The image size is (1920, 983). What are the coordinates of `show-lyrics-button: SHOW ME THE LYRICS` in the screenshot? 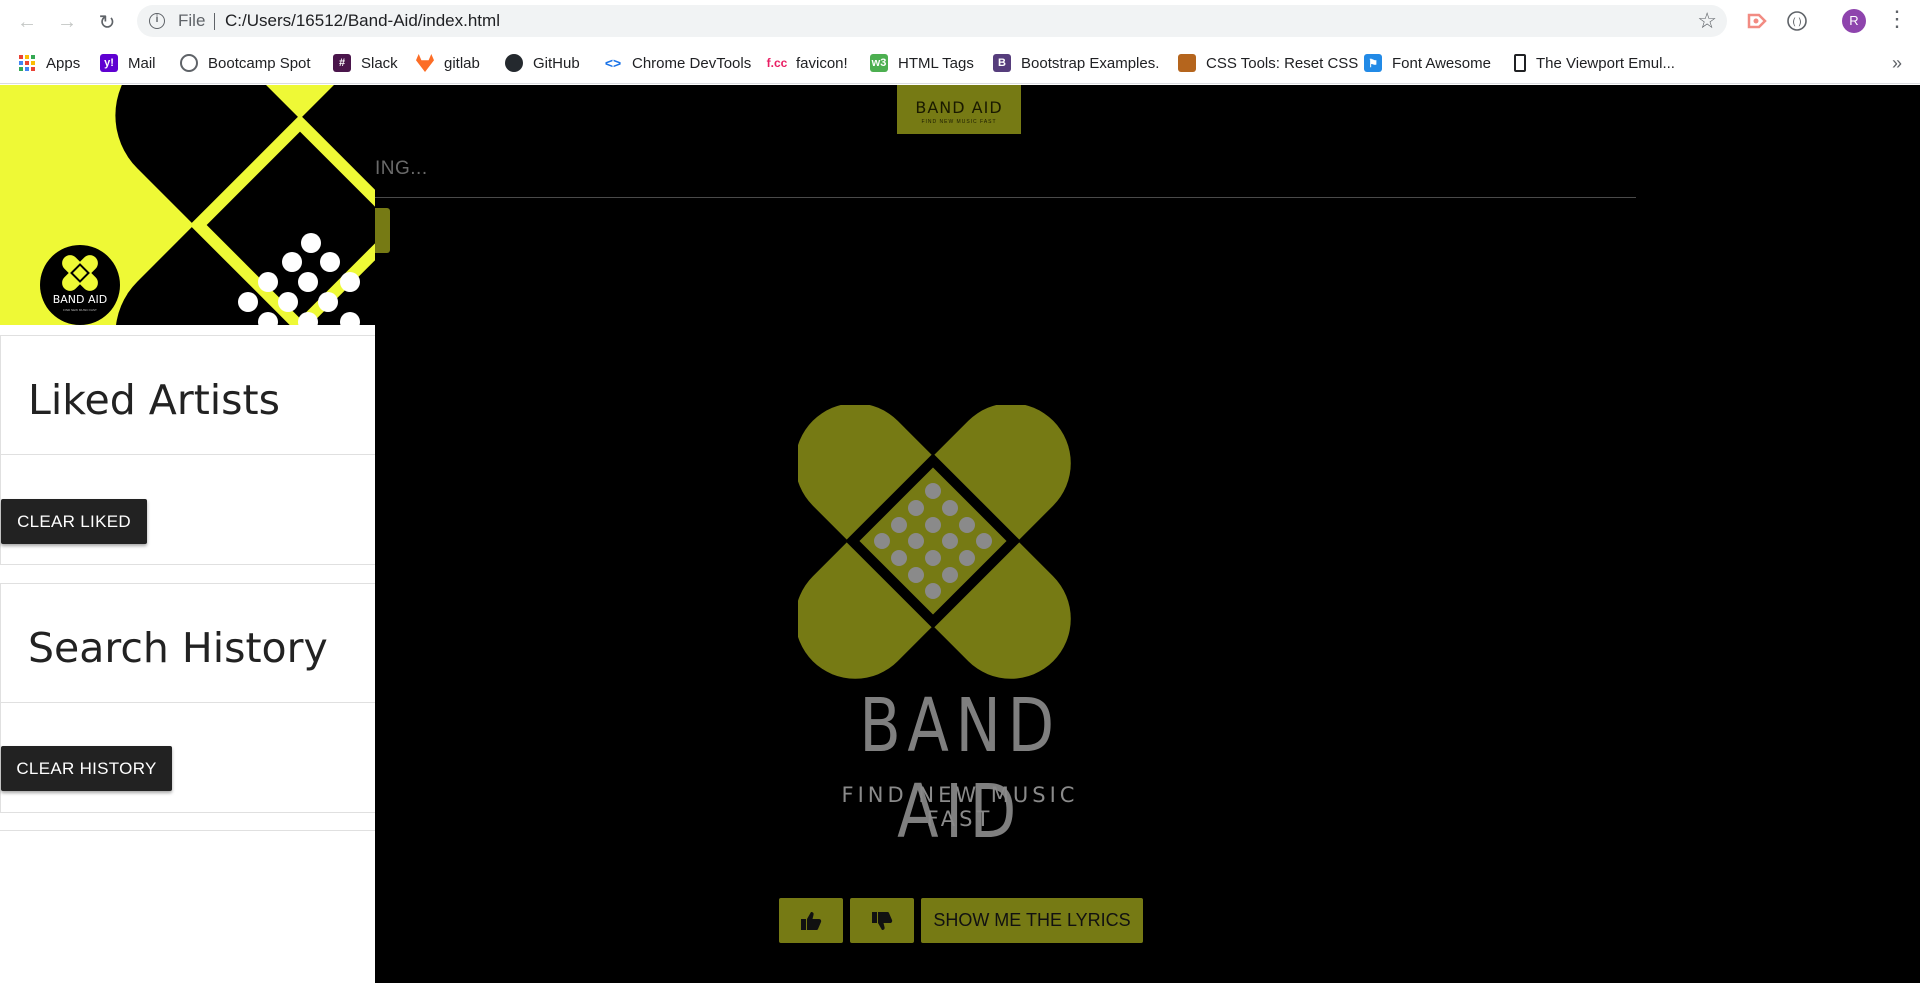 It's located at (1032, 920).